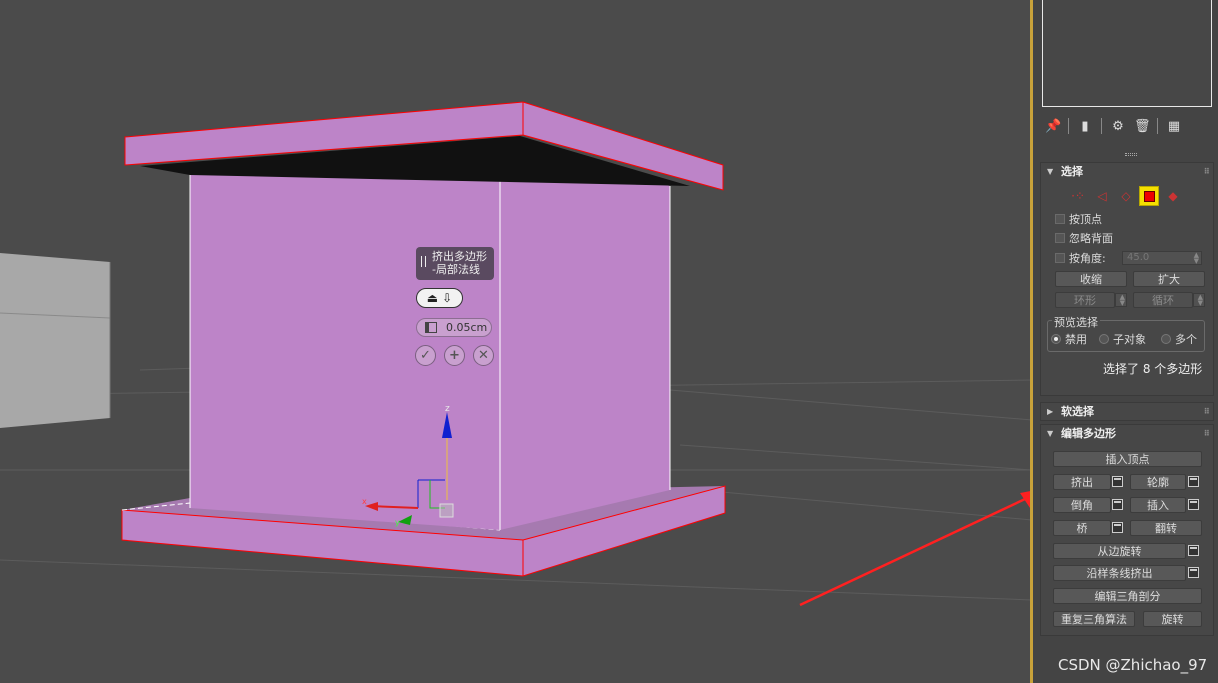 The image size is (1218, 683). What do you see at coordinates (1196, 258) in the screenshot?
I see `spinner-arrows-icon: ▲ ▼` at bounding box center [1196, 258].